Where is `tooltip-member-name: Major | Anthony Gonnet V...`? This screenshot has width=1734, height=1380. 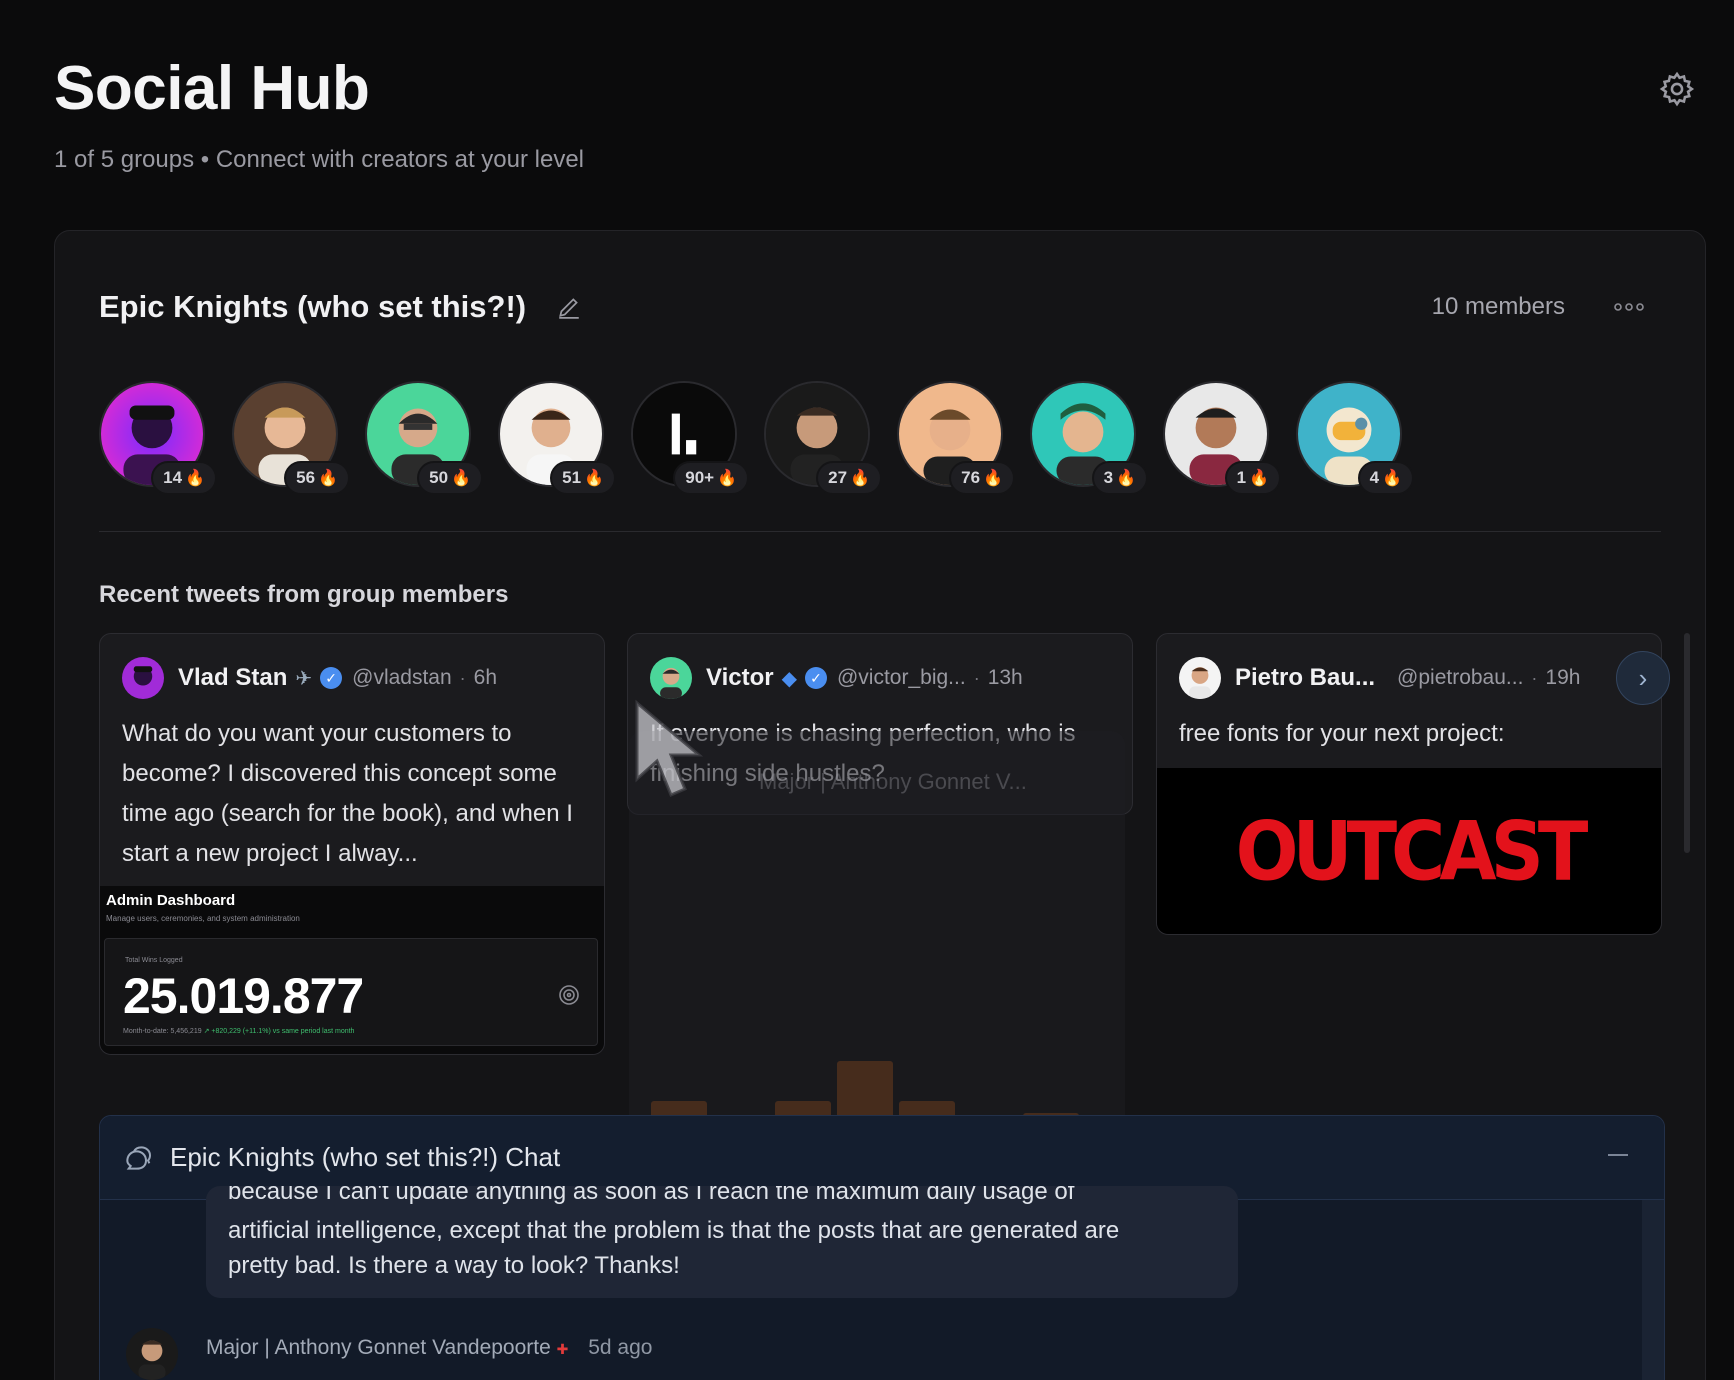 tooltip-member-name: Major | Anthony Gonnet V... is located at coordinates (893, 781).